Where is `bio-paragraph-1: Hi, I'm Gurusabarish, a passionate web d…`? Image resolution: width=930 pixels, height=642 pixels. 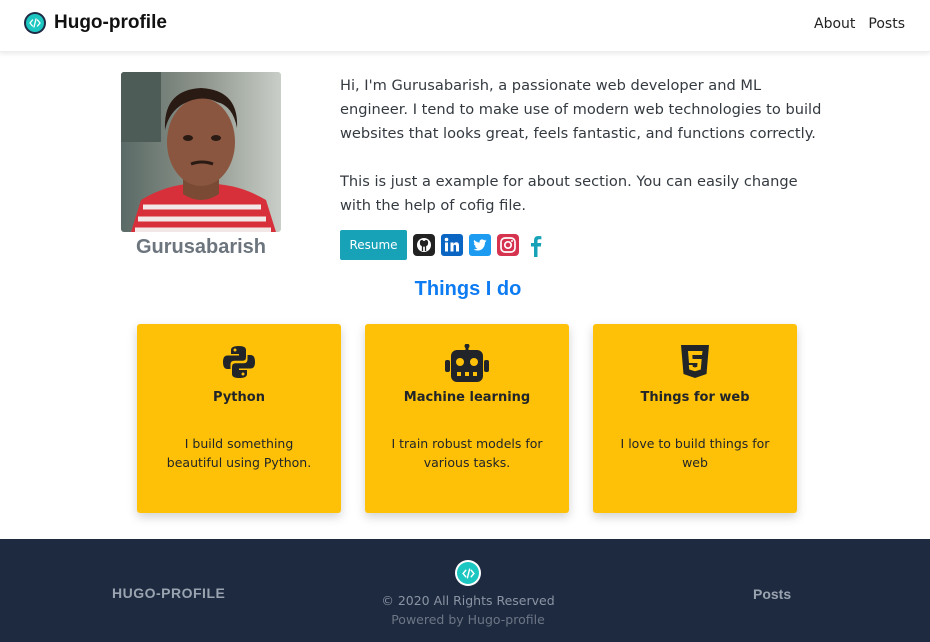
bio-paragraph-1: Hi, I'm Gurusabarish, a passionate web d… is located at coordinates (581, 109).